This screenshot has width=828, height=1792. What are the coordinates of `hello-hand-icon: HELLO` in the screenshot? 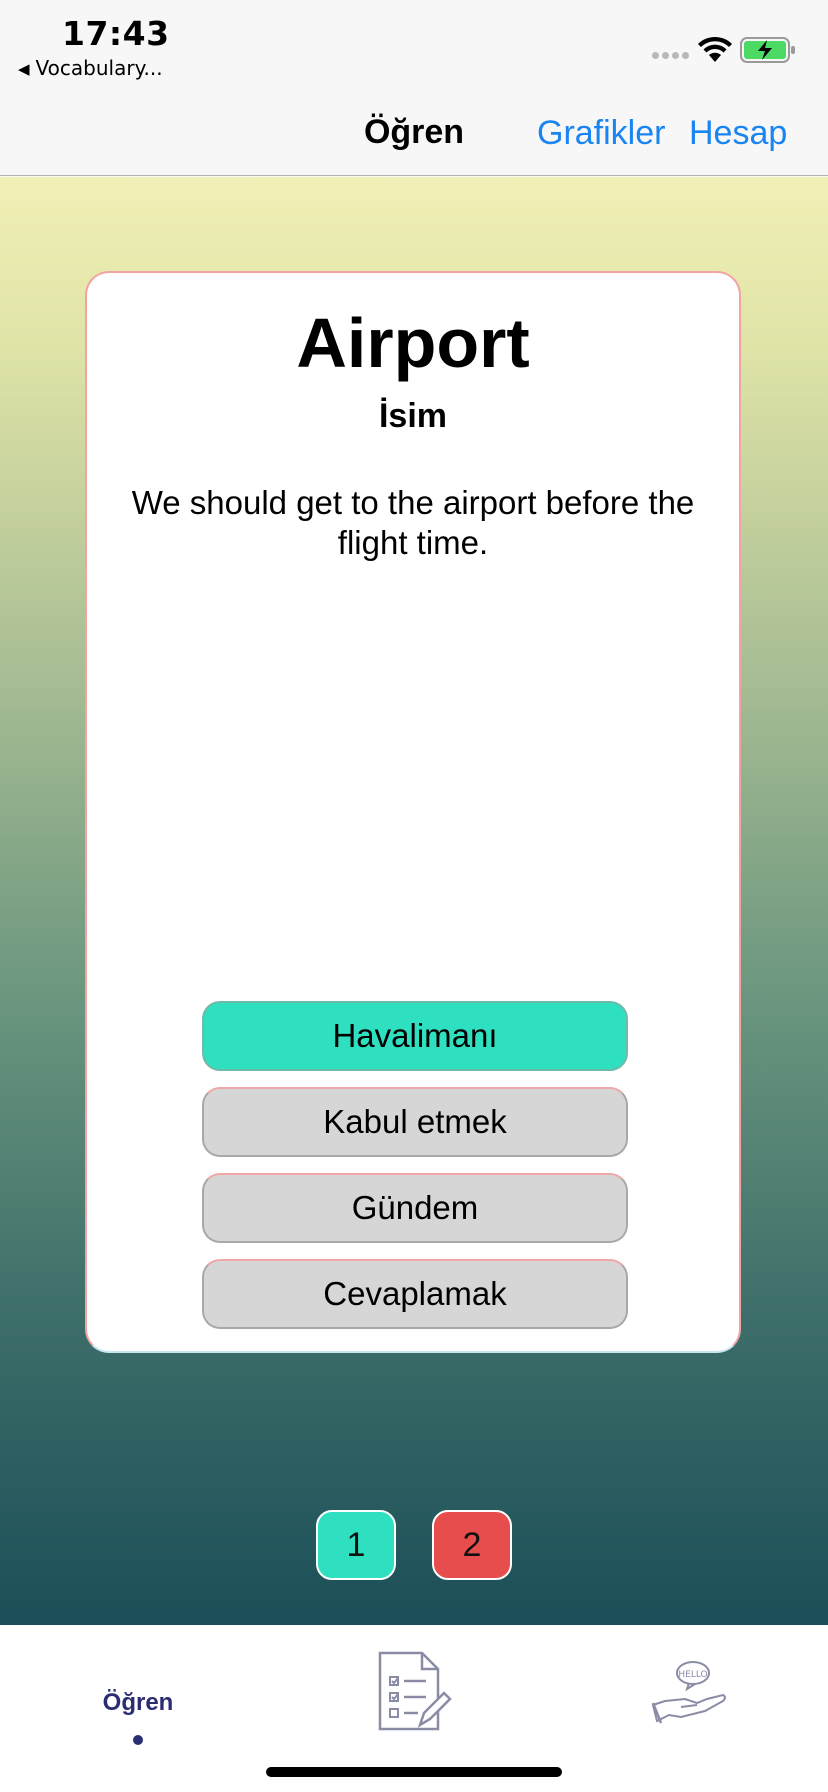 It's located at (690, 1692).